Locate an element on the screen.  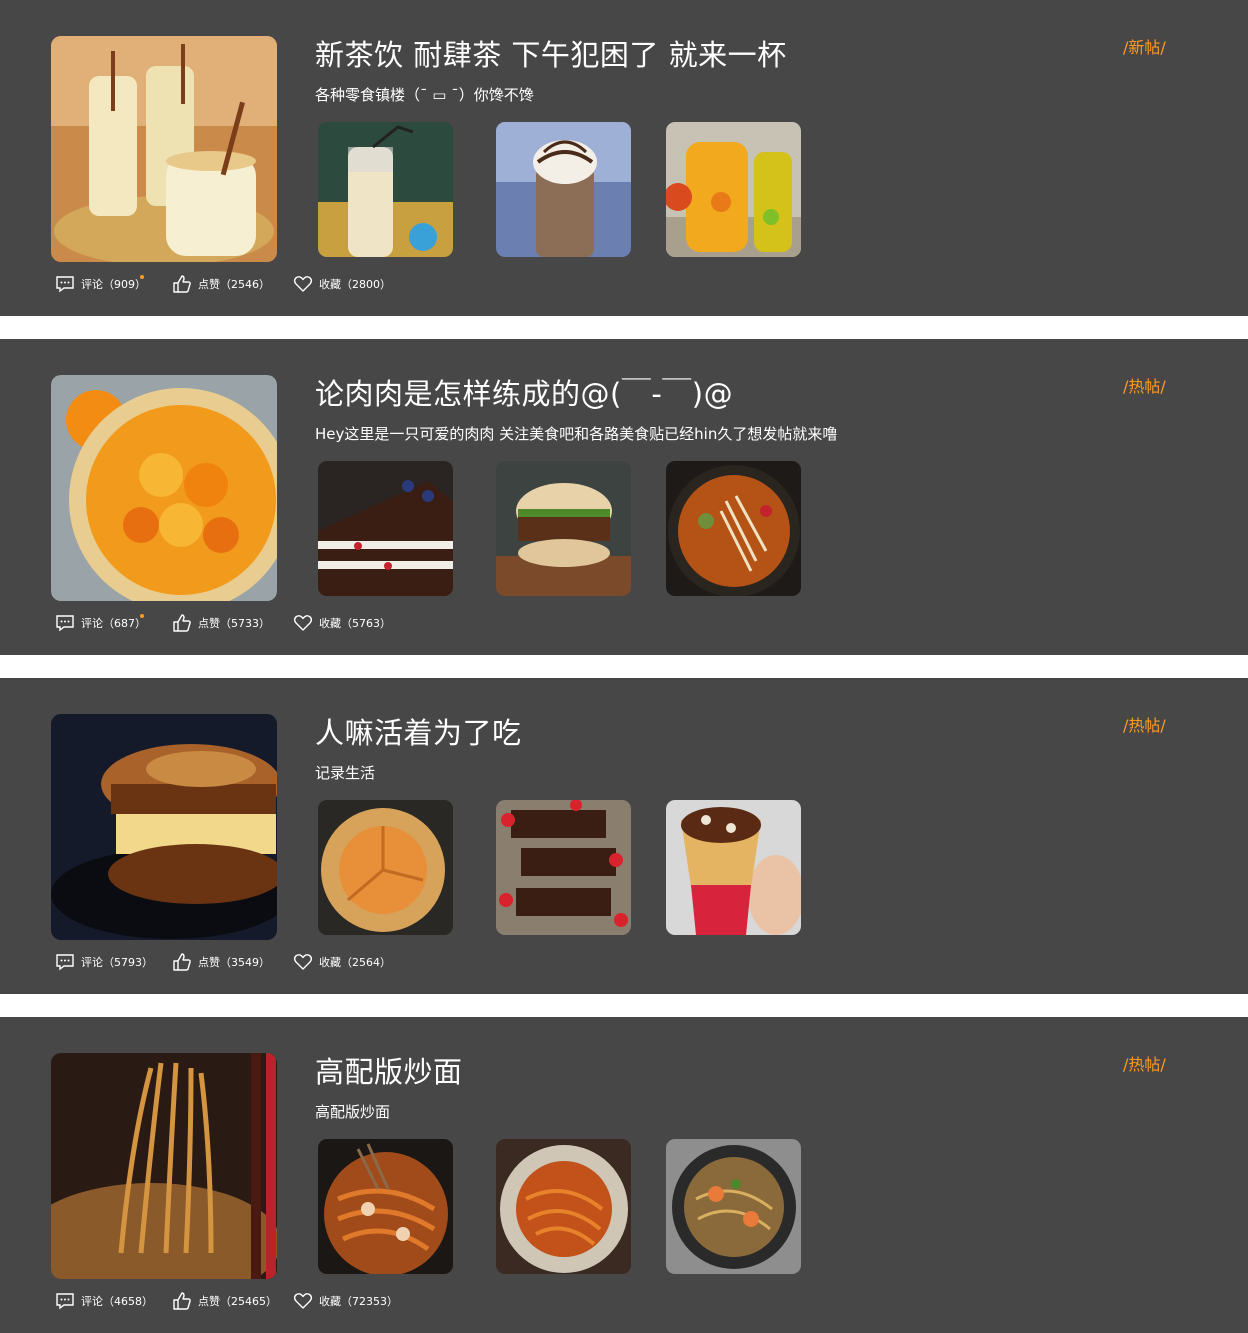
comment-stat: 评论 （5793） is located at coordinates (104, 962).